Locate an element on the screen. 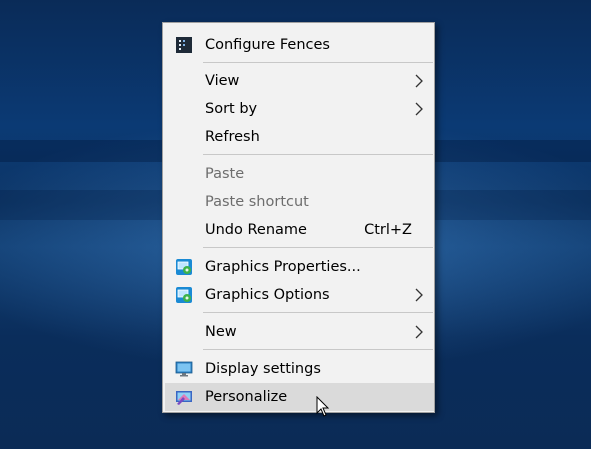 The height and width of the screenshot is (449, 591). menu-item-paste-shortcut: Paste shortcut is located at coordinates (299, 202).